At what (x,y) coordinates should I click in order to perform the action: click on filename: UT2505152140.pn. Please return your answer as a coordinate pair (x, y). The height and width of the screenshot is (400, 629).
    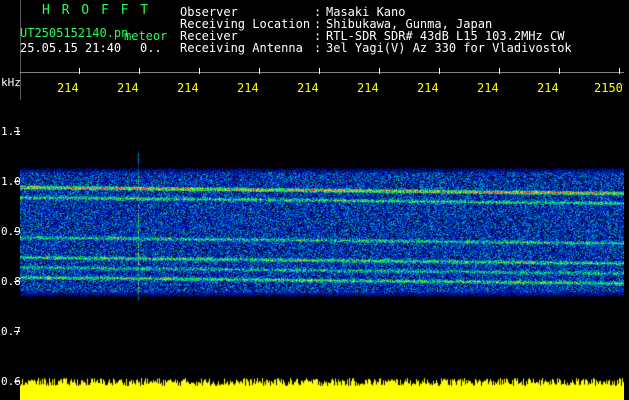
    Looking at the image, I should click on (74, 33).